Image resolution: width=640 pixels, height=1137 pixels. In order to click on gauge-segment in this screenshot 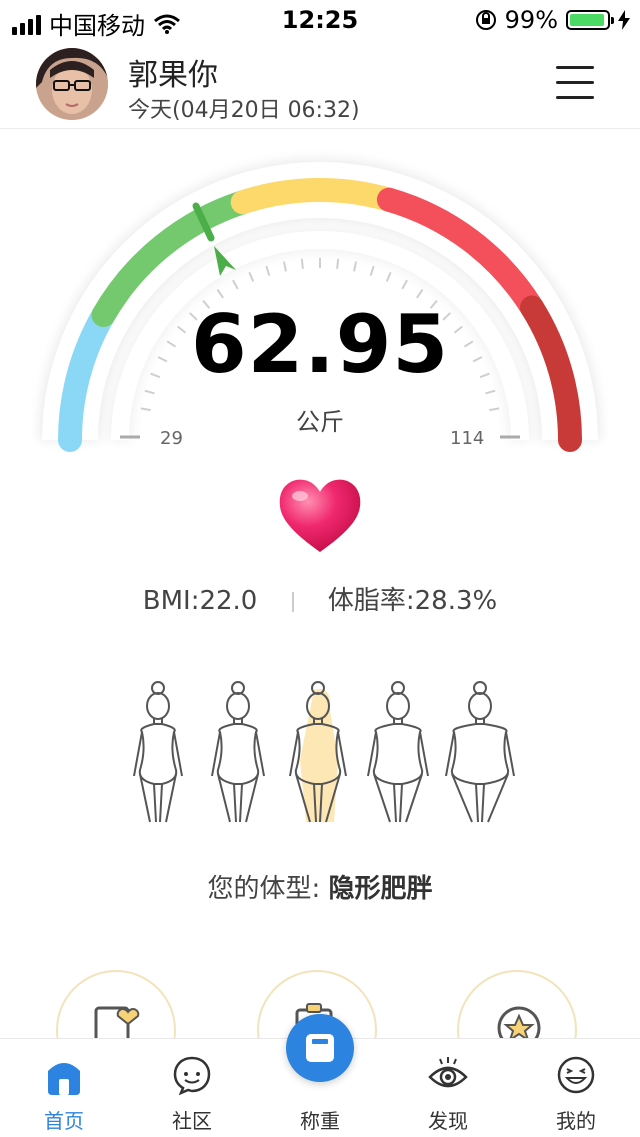, I will do `click(315, 196)`.